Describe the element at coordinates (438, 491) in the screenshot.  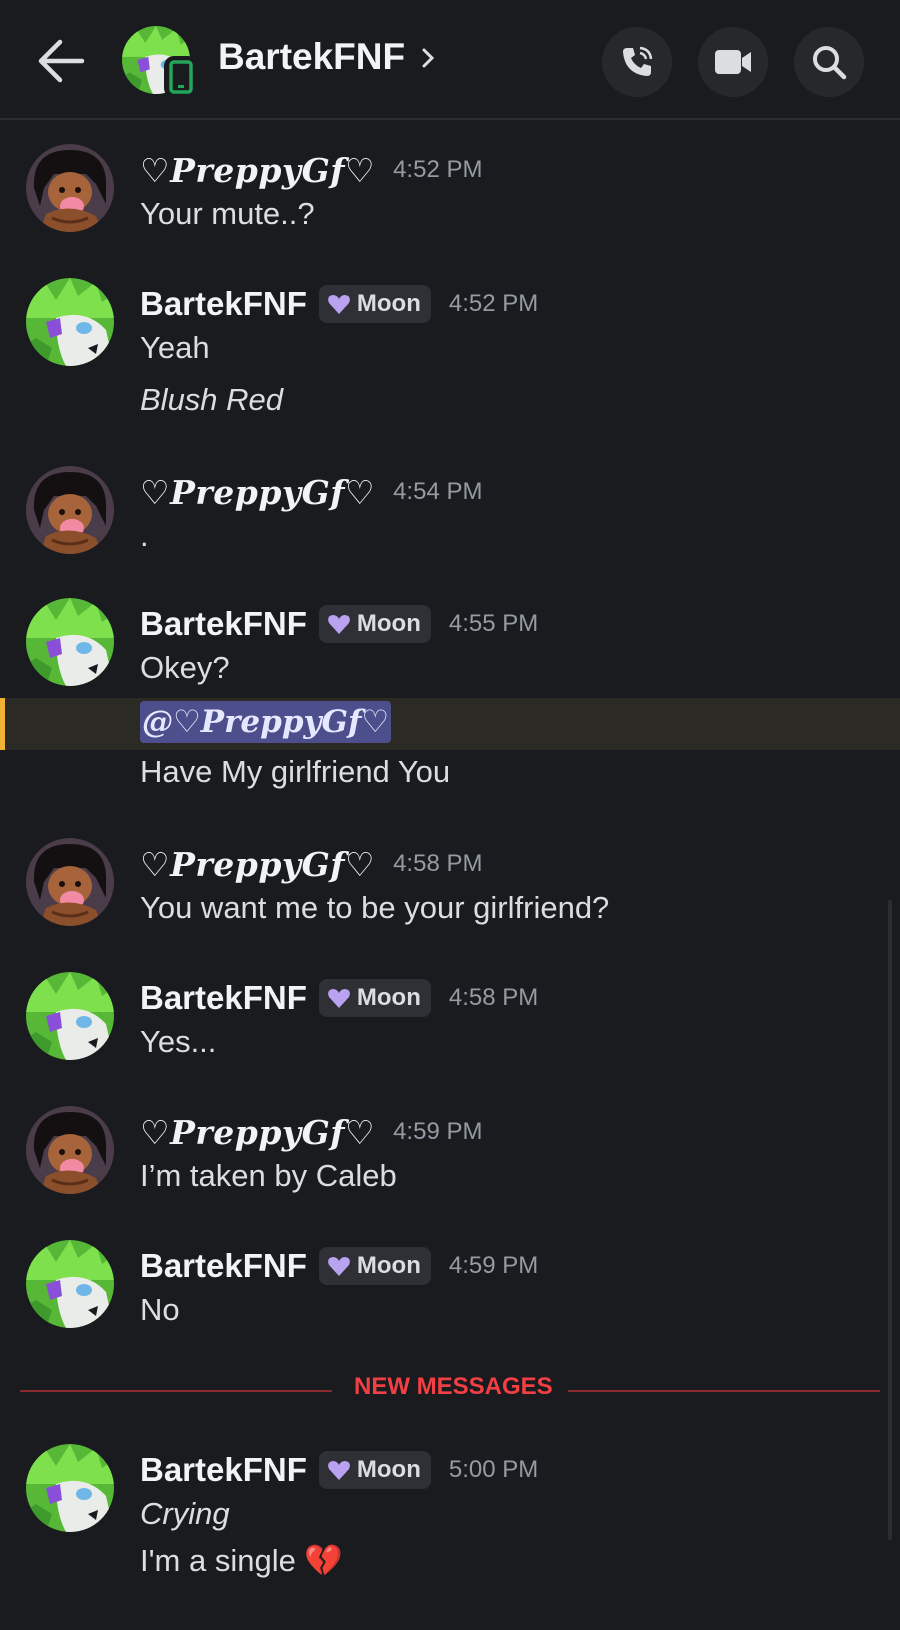
I see `timestamp: 4:54 PM` at that location.